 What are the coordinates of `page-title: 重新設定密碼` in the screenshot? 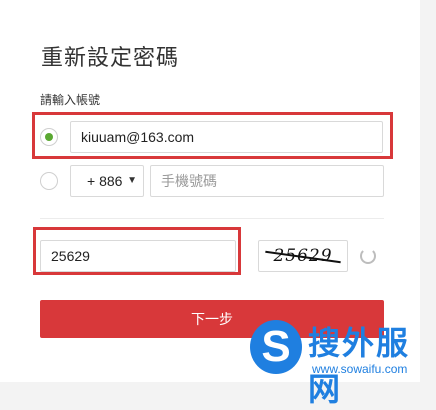 It's located at (110, 57).